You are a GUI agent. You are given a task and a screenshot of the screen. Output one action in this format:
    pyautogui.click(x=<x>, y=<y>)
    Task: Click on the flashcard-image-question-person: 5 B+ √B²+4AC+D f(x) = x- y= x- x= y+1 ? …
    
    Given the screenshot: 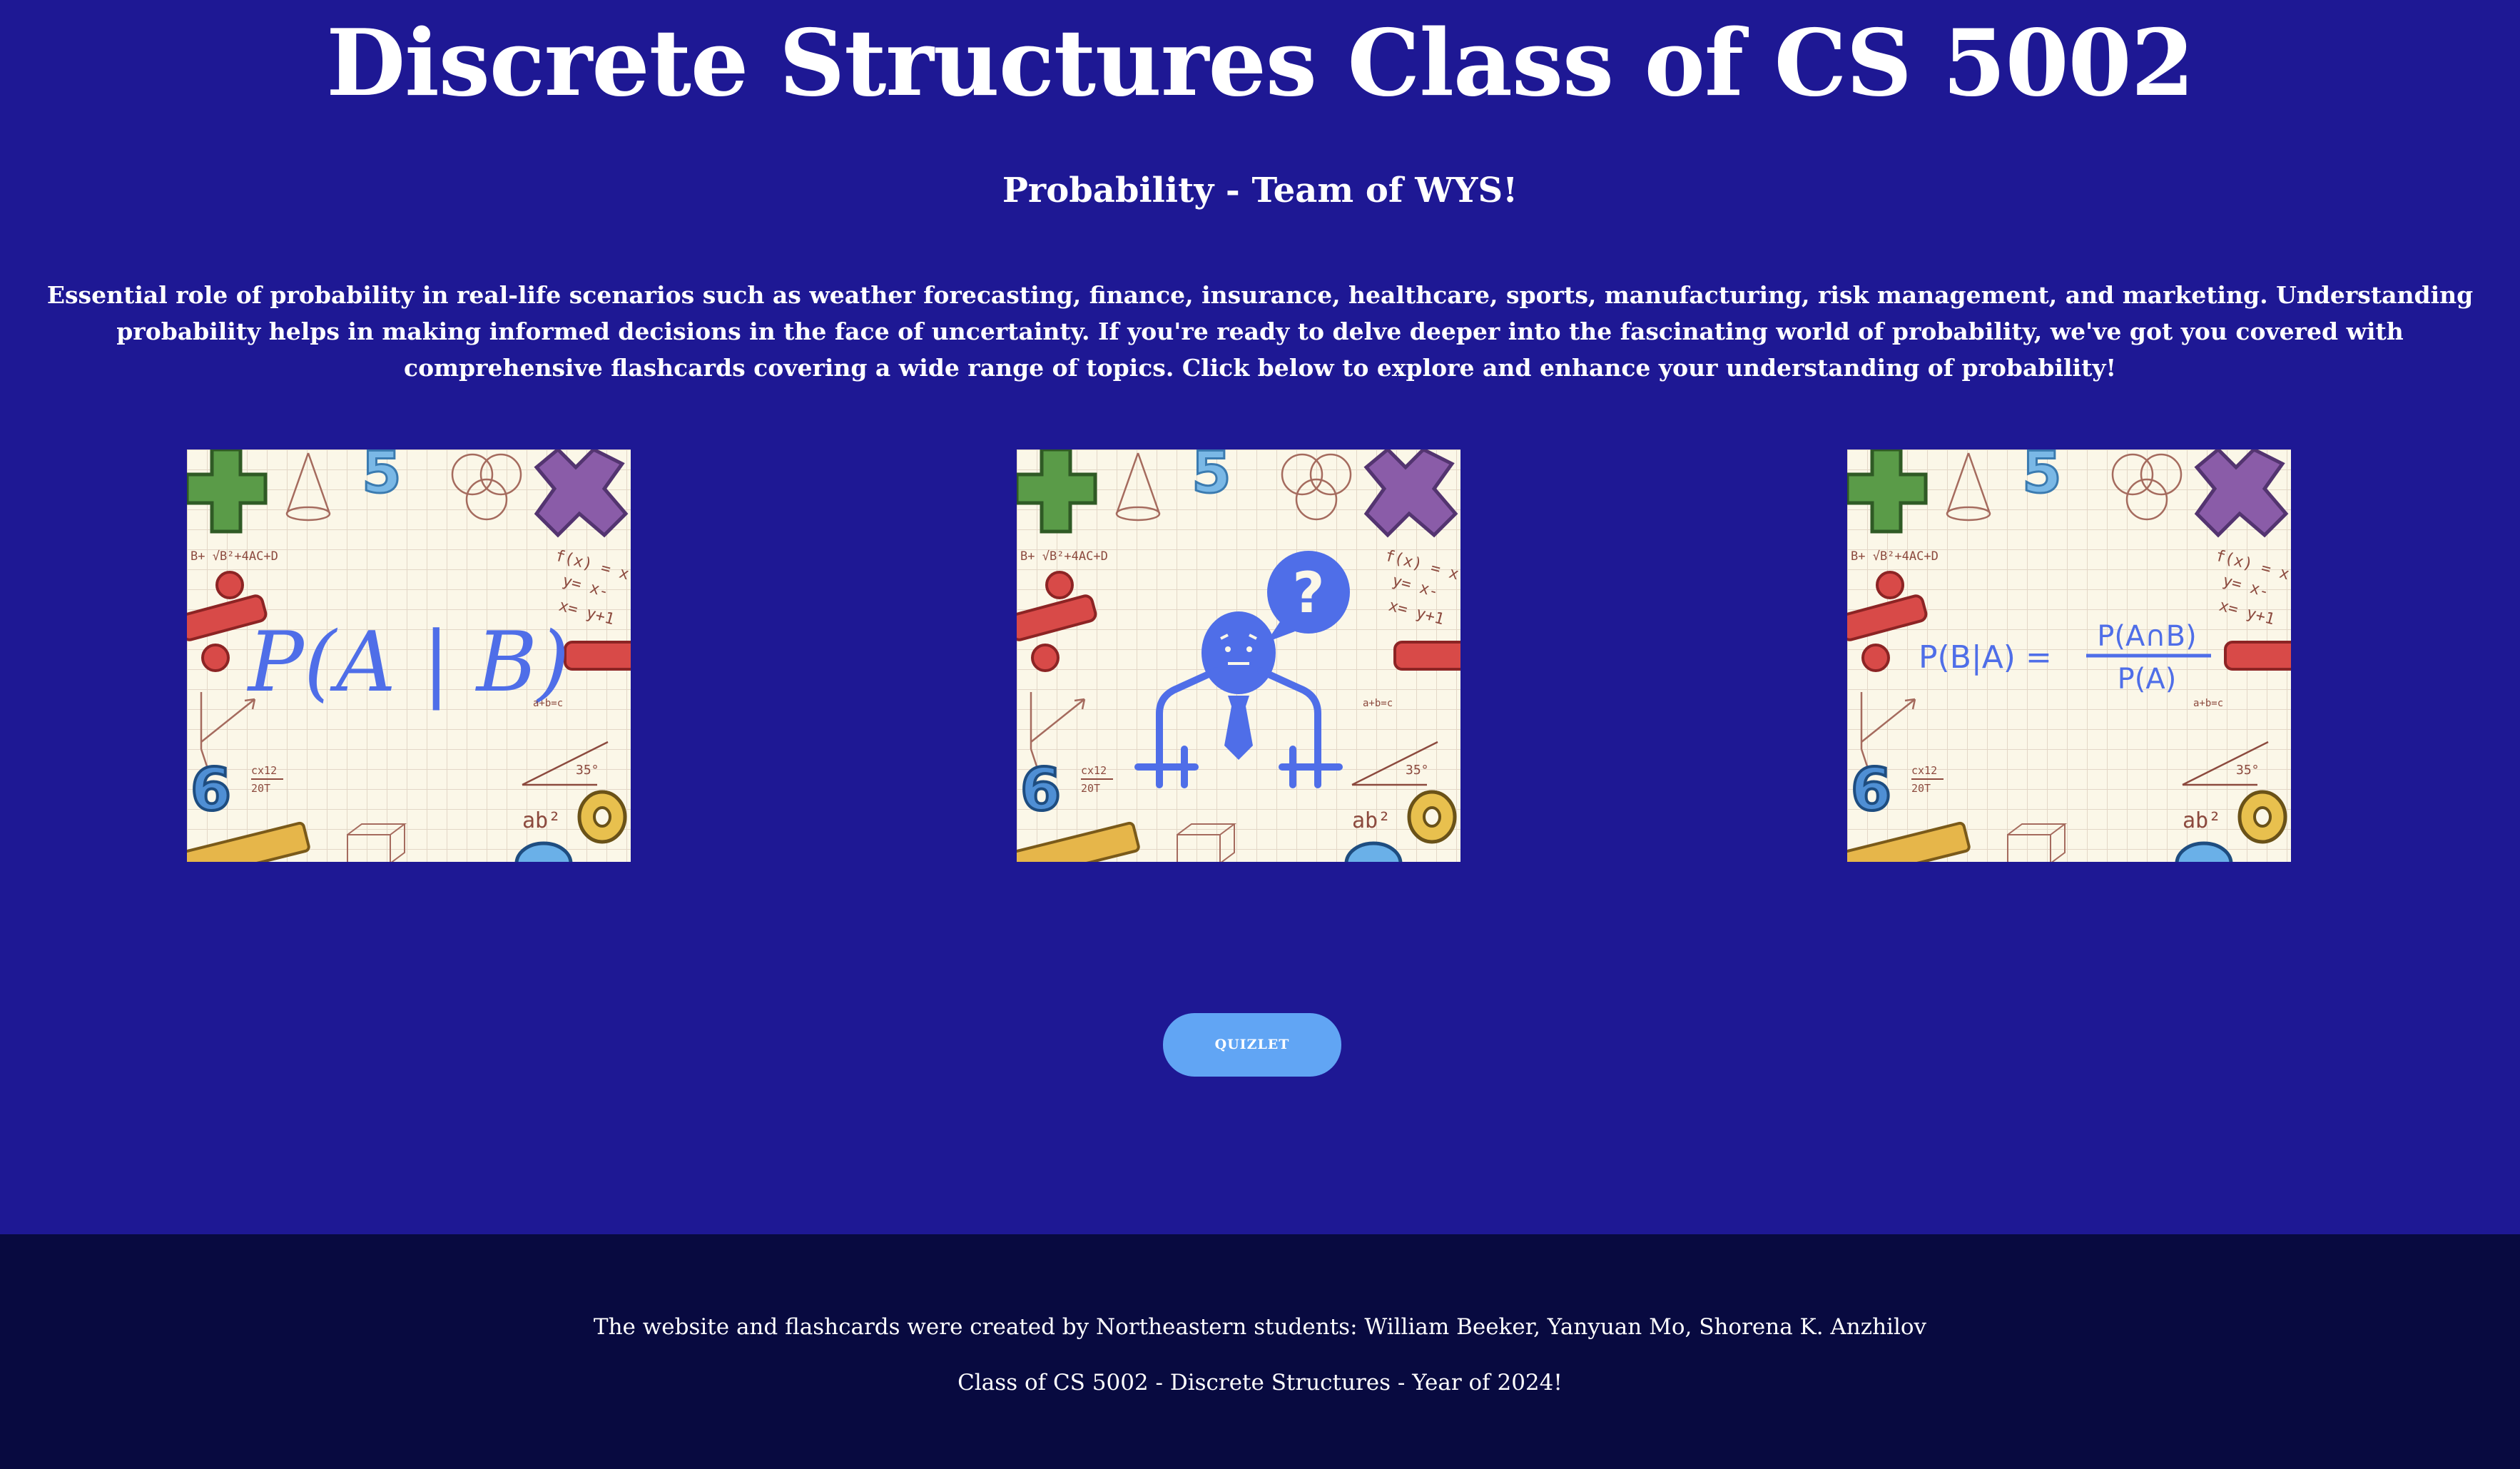 What is the action you would take?
    pyautogui.click(x=1238, y=656)
    